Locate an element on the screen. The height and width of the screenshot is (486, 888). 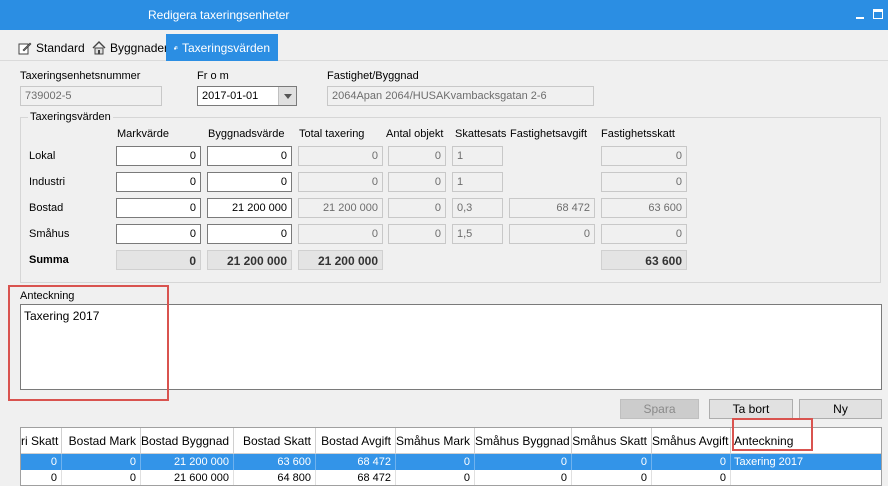
new-button: Ny is located at coordinates (840, 409).